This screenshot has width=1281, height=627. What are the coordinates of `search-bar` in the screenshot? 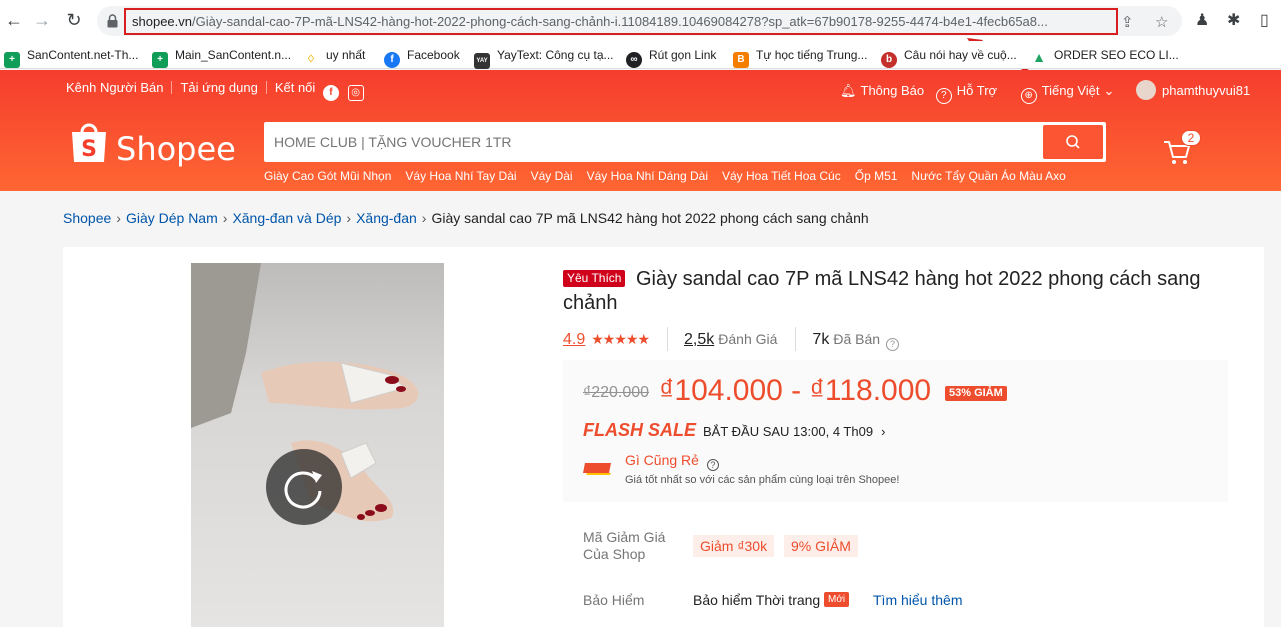 It's located at (685, 142).